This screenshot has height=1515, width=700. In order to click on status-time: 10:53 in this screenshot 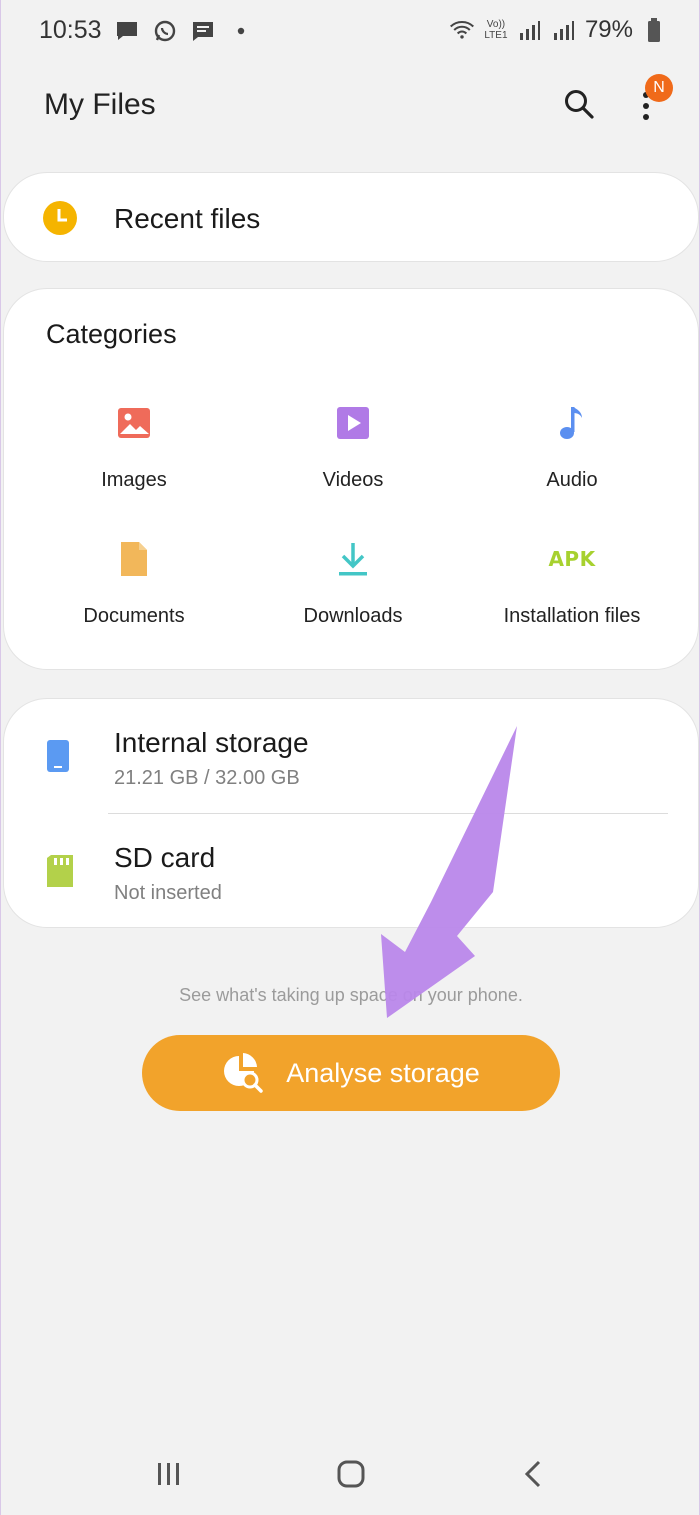, I will do `click(70, 30)`.